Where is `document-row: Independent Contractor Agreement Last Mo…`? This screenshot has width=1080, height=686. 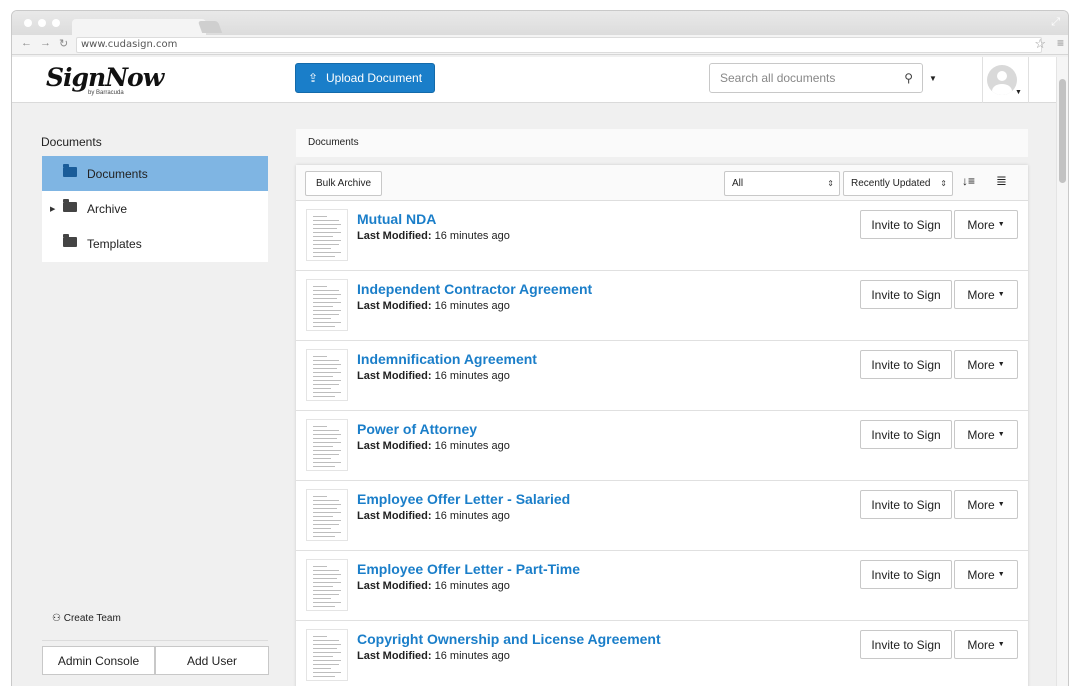 document-row: Independent Contractor Agreement Last Mo… is located at coordinates (662, 306).